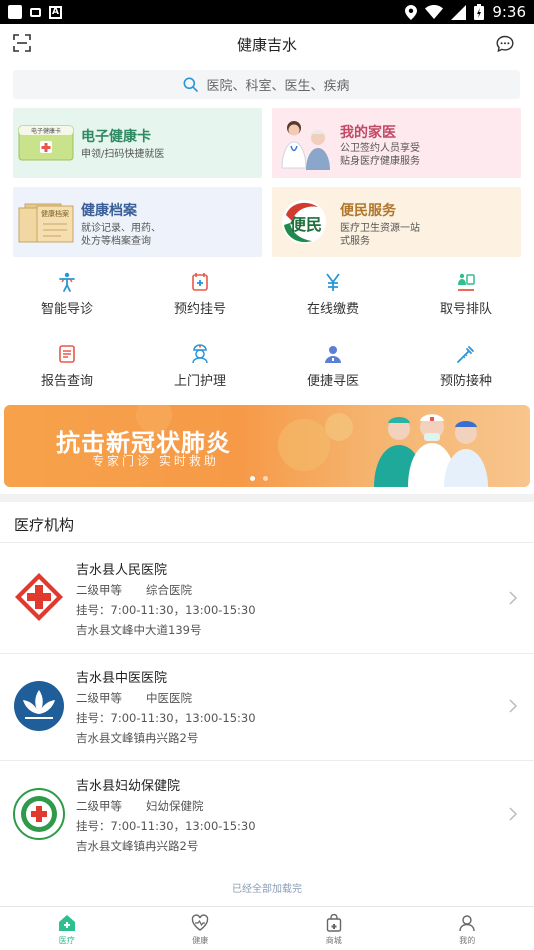 The width and height of the screenshot is (534, 950). I want to click on title-bar: 健康吉水, so click(267, 44).